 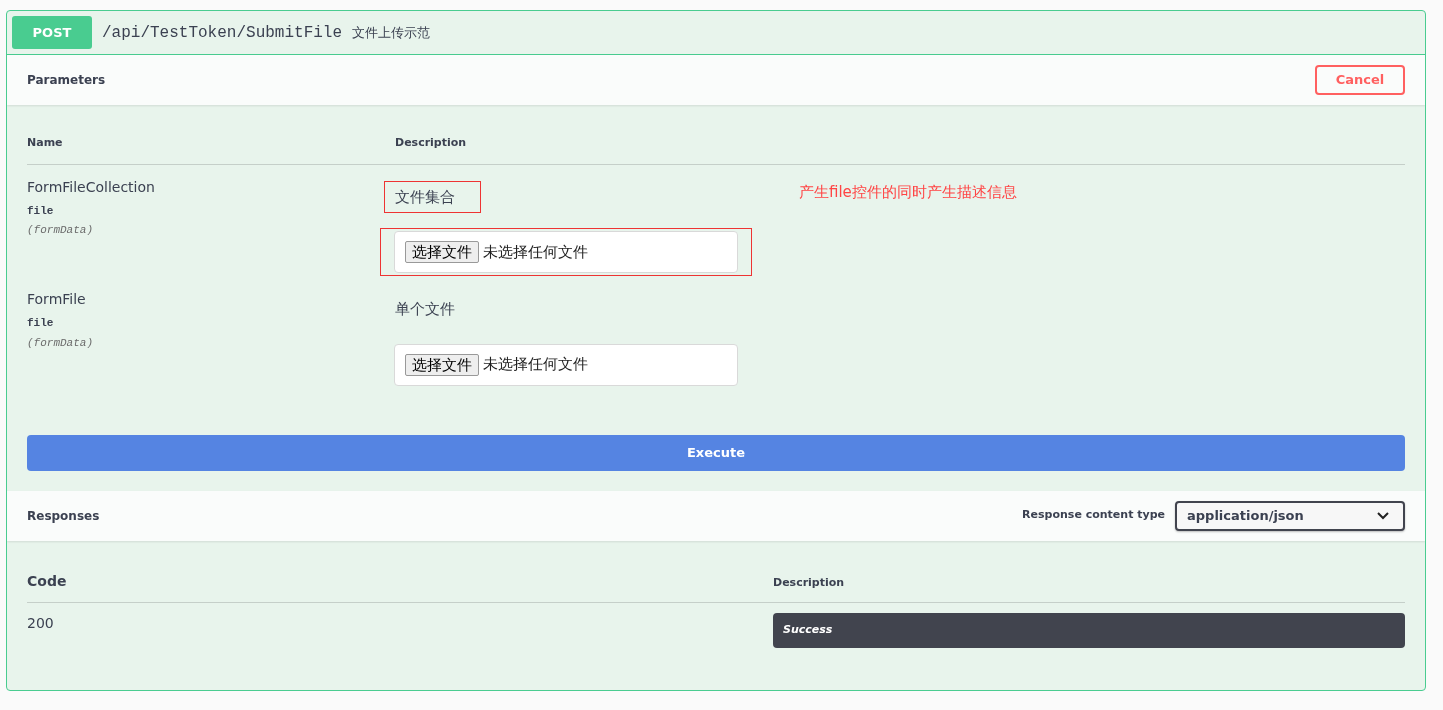 What do you see at coordinates (91, 187) in the screenshot?
I see `parameter-name: FormFileCollection` at bounding box center [91, 187].